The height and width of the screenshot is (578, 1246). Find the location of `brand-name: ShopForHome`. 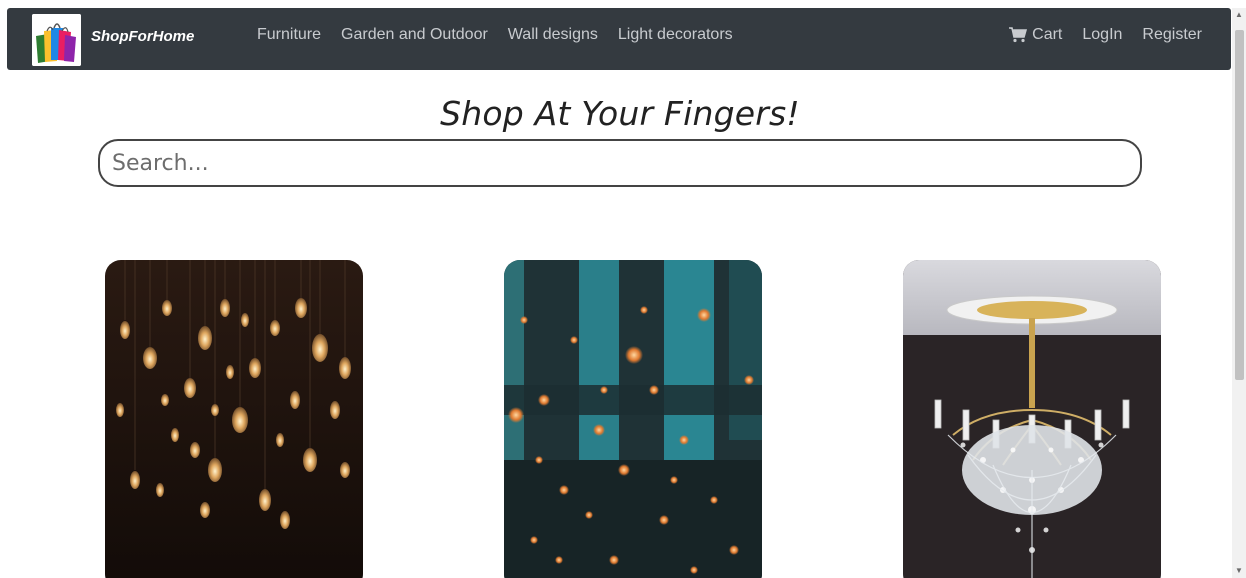

brand-name: ShopForHome is located at coordinates (142, 36).